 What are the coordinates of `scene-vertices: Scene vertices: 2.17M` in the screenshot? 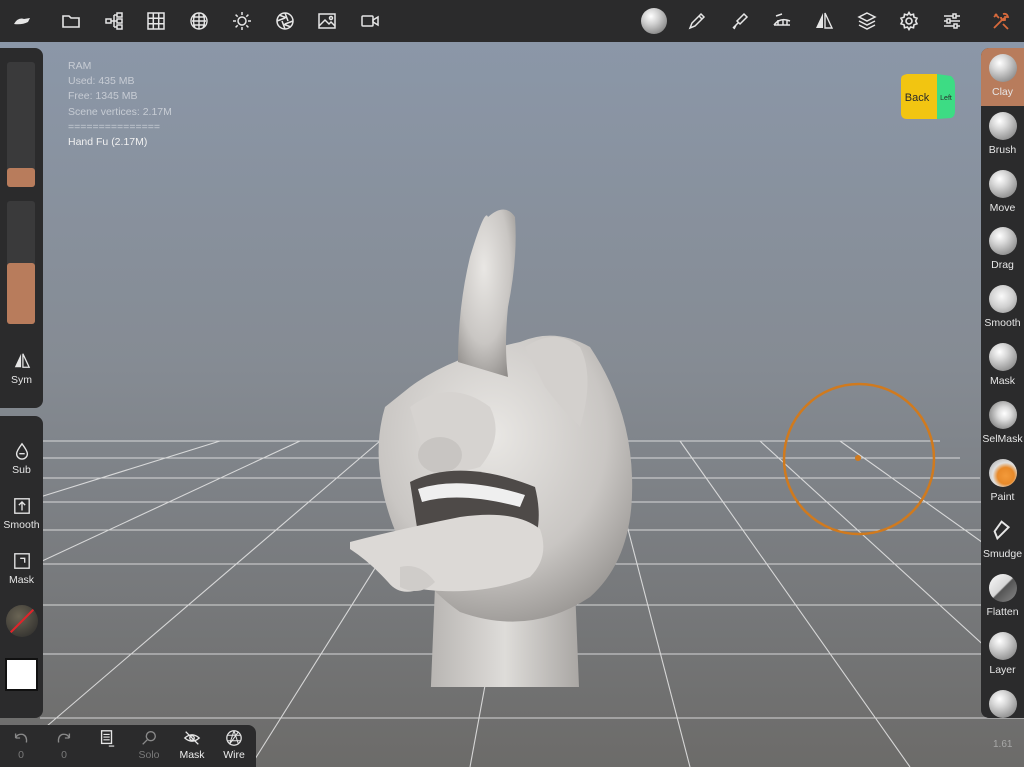 It's located at (120, 111).